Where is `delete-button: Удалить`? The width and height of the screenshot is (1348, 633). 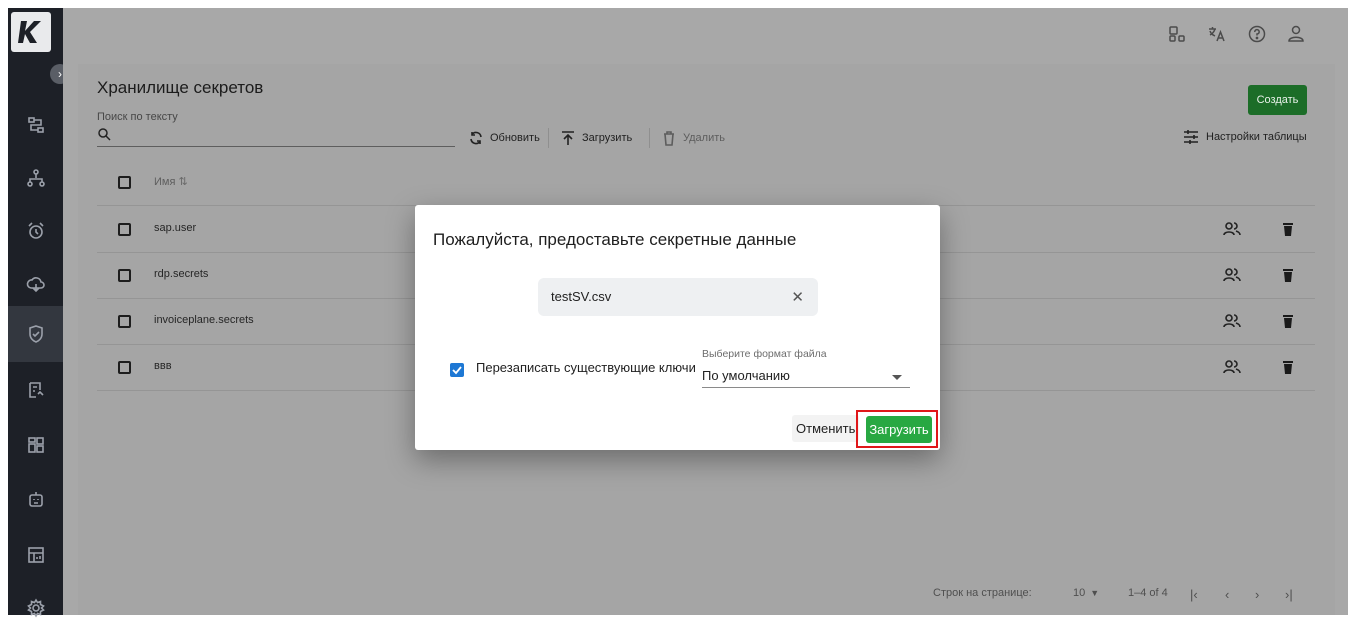
delete-button: Удалить is located at coordinates (693, 138).